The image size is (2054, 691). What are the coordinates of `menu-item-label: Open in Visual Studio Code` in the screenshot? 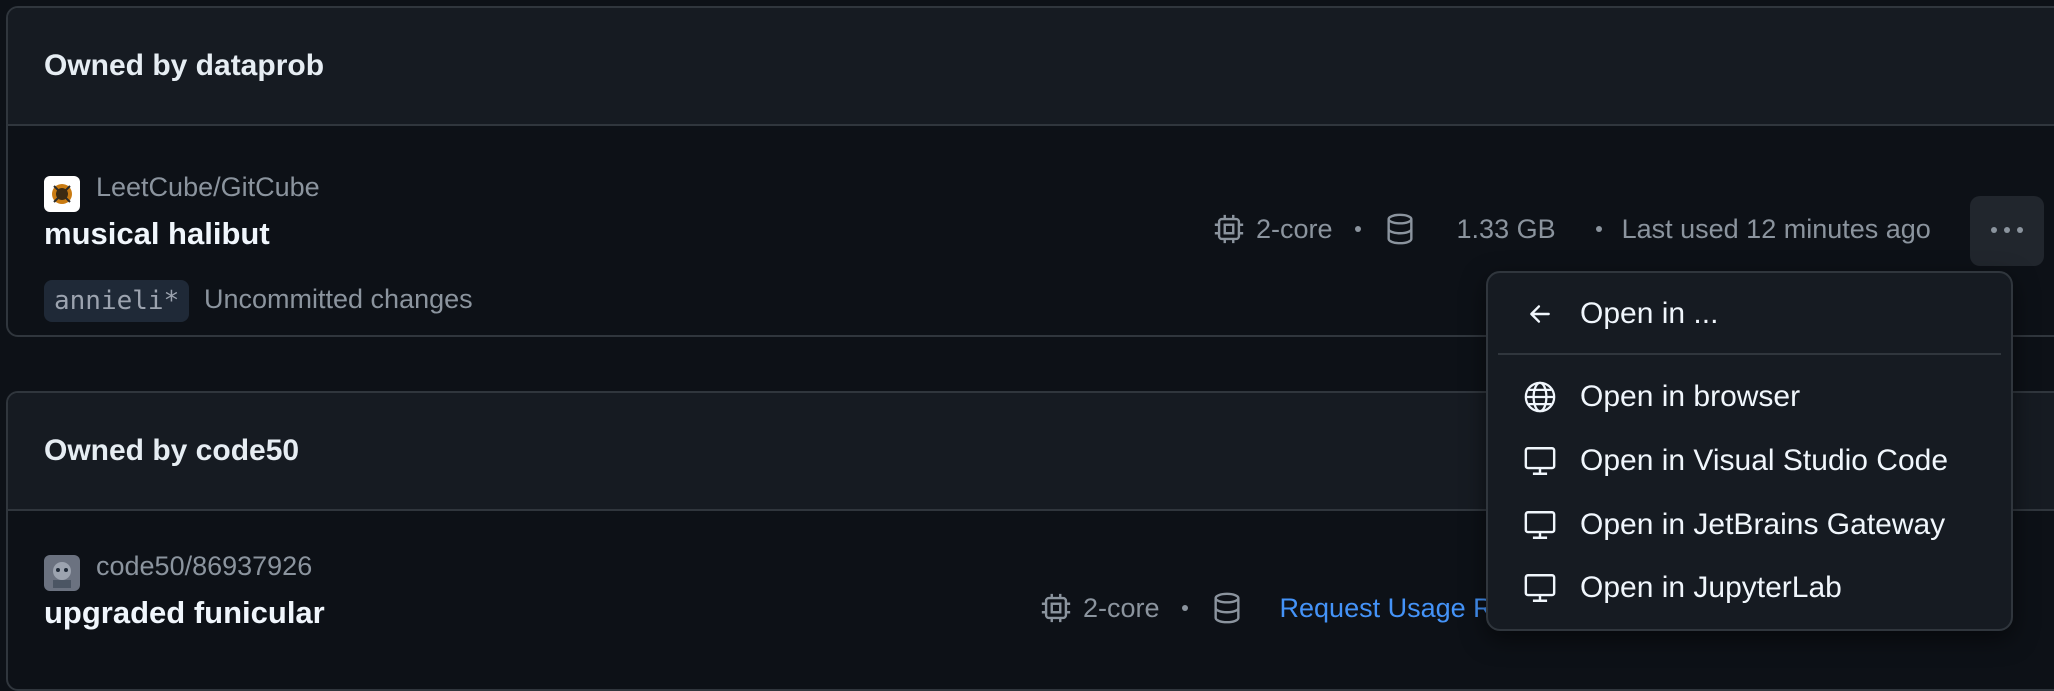 It's located at (1764, 460).